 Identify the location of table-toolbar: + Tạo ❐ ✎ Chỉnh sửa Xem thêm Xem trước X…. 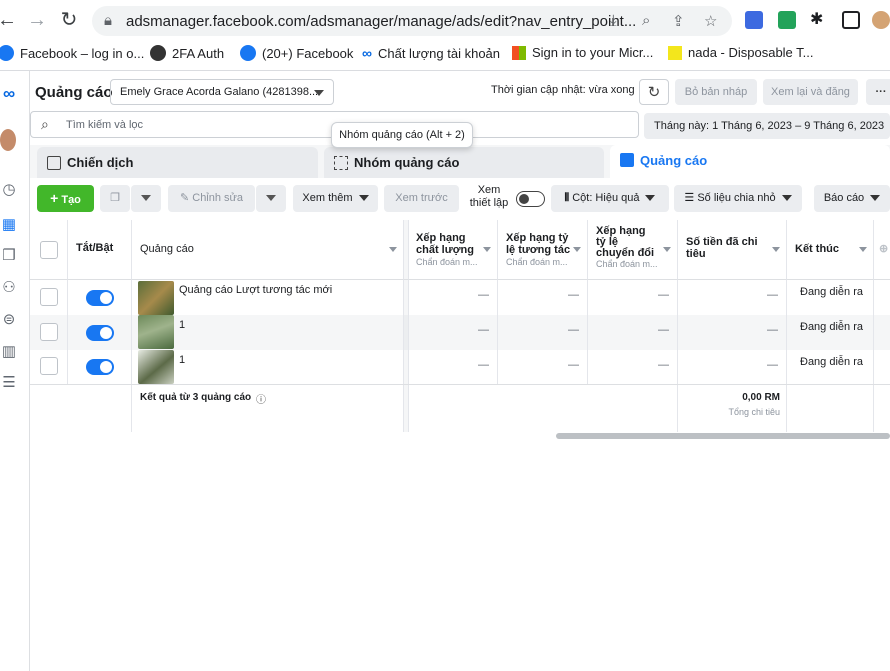
(460, 199).